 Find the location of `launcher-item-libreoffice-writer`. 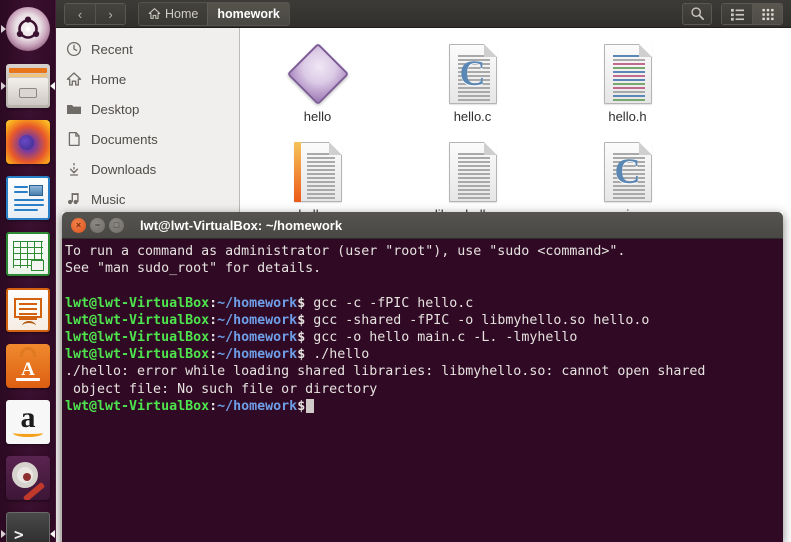

launcher-item-libreoffice-writer is located at coordinates (28, 198).